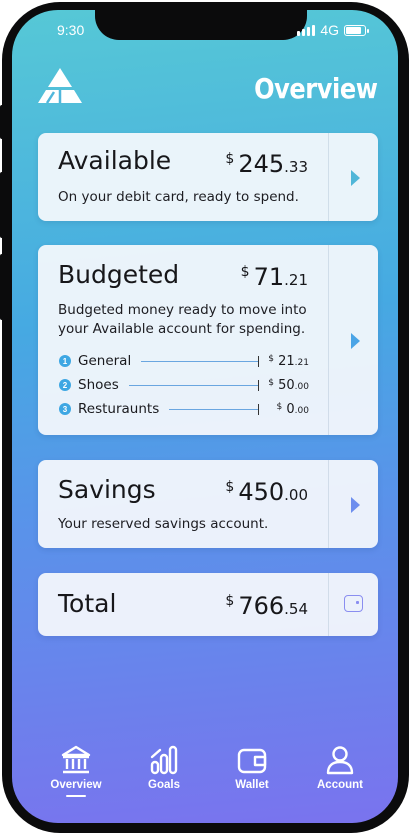 Image resolution: width=411 pixels, height=835 pixels. What do you see at coordinates (4, 122) in the screenshot?
I see `phone-mute-button` at bounding box center [4, 122].